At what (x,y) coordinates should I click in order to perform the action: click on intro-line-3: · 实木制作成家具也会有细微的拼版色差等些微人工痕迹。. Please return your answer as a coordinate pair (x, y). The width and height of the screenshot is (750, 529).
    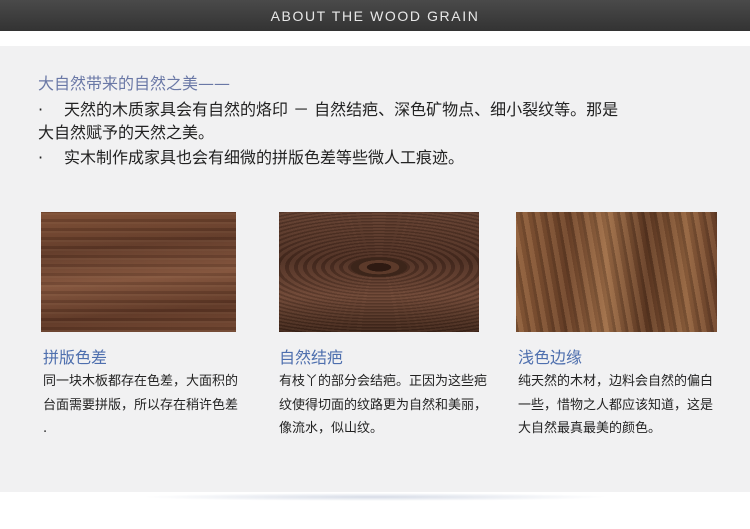
    Looking at the image, I should click on (251, 158).